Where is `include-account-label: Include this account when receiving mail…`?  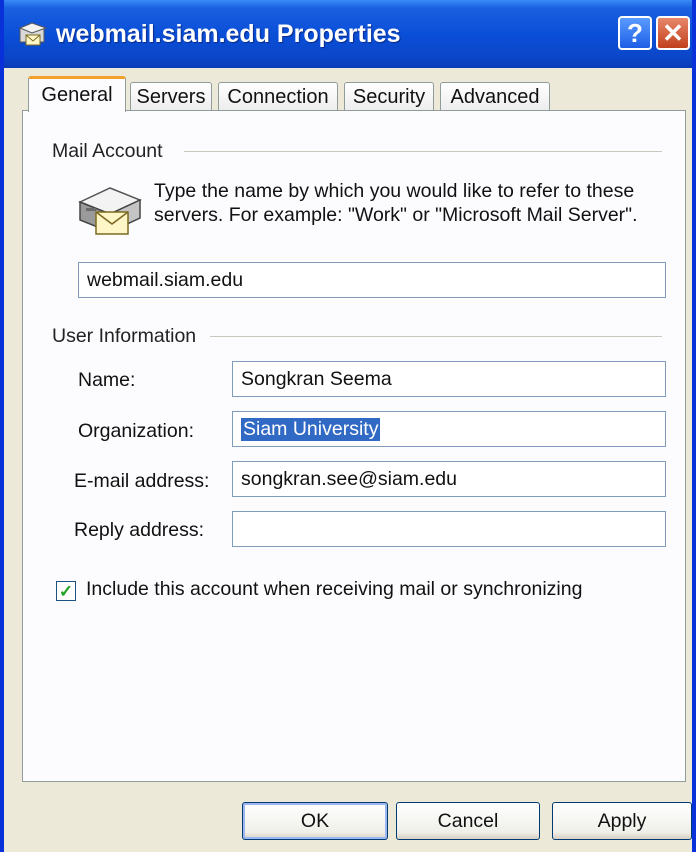 include-account-label: Include this account when receiving mail… is located at coordinates (334, 589).